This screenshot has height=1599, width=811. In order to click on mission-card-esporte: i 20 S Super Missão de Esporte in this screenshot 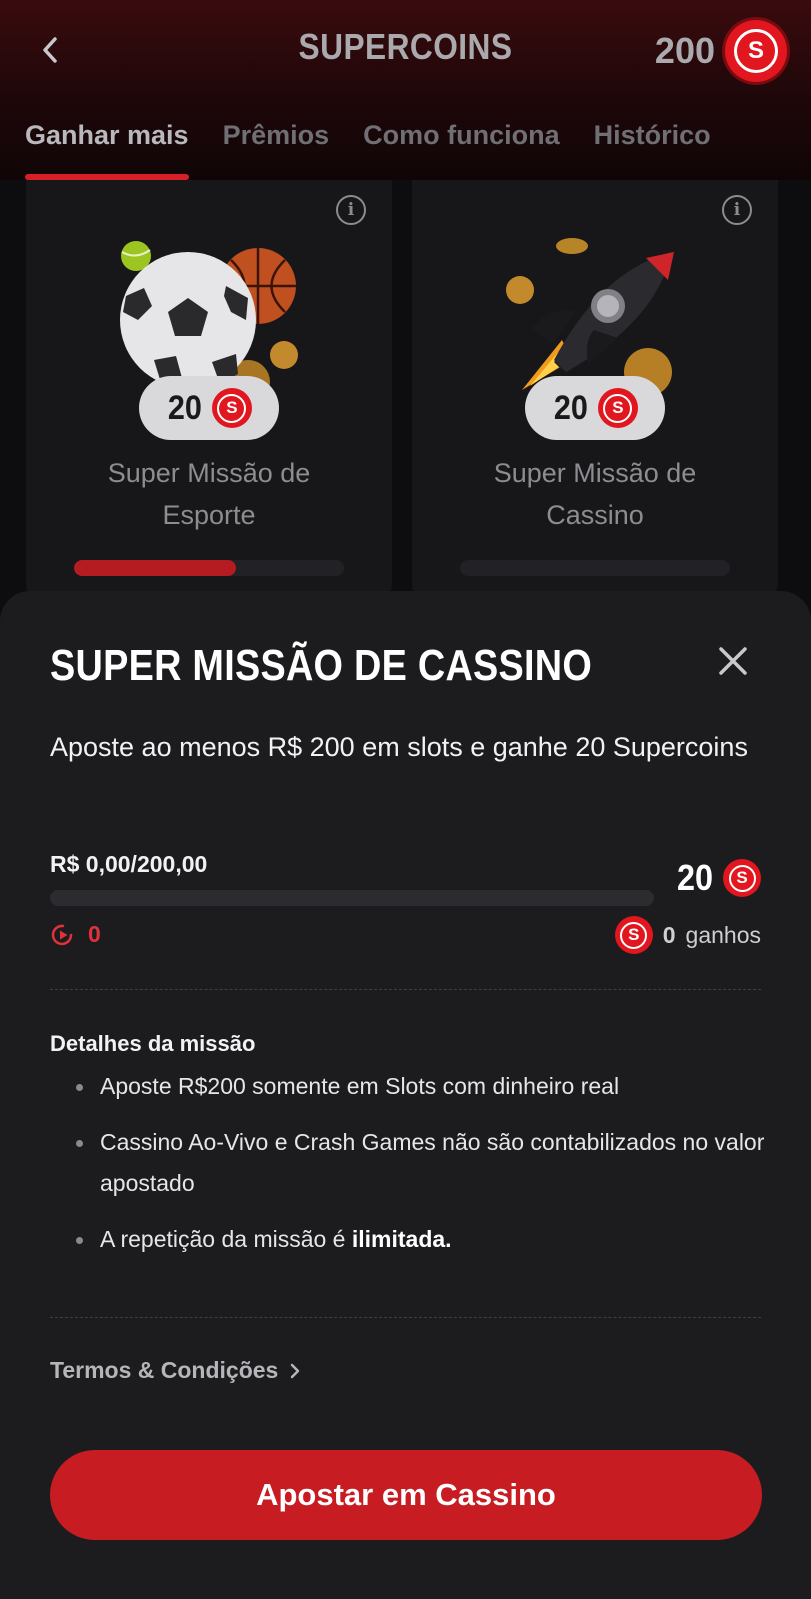, I will do `click(209, 390)`.